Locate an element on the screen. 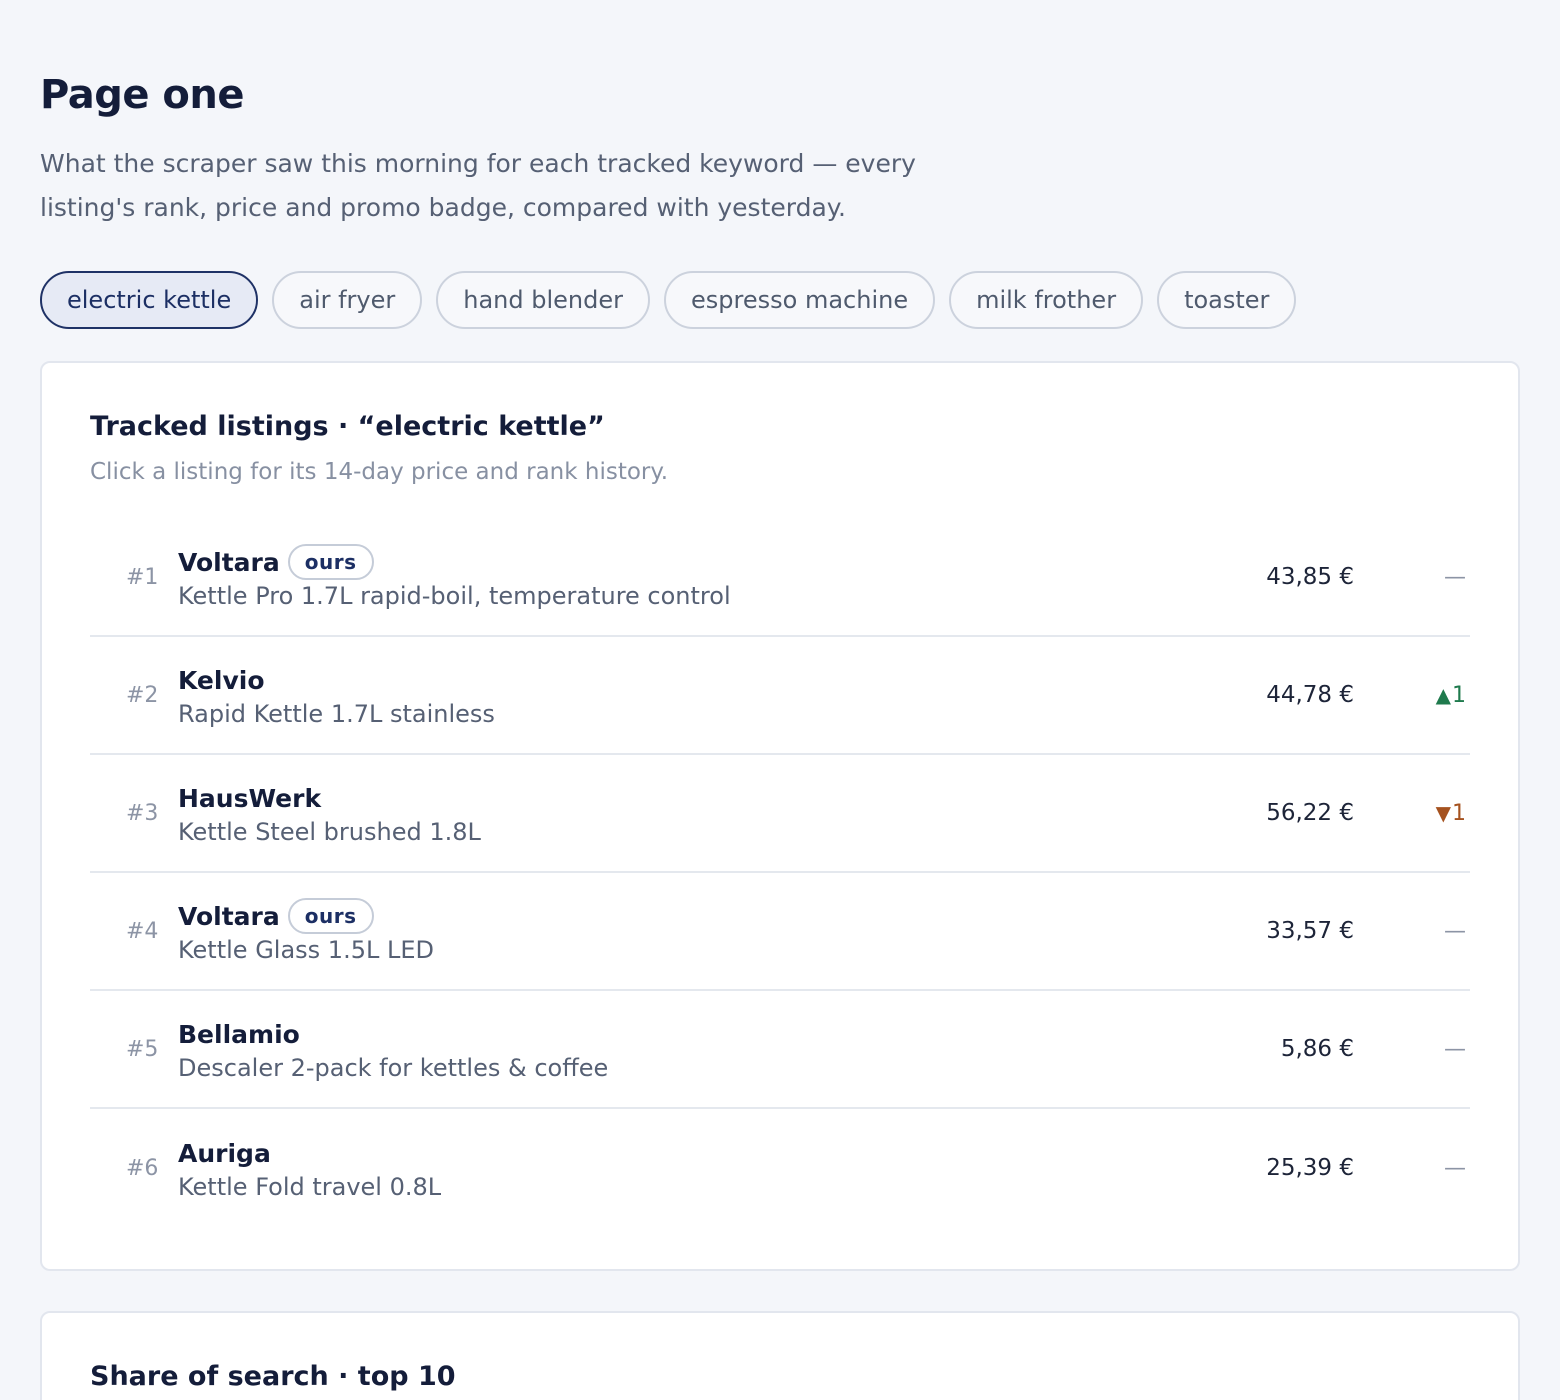  triangle-up-icon: ▲ is located at coordinates (1443, 695).